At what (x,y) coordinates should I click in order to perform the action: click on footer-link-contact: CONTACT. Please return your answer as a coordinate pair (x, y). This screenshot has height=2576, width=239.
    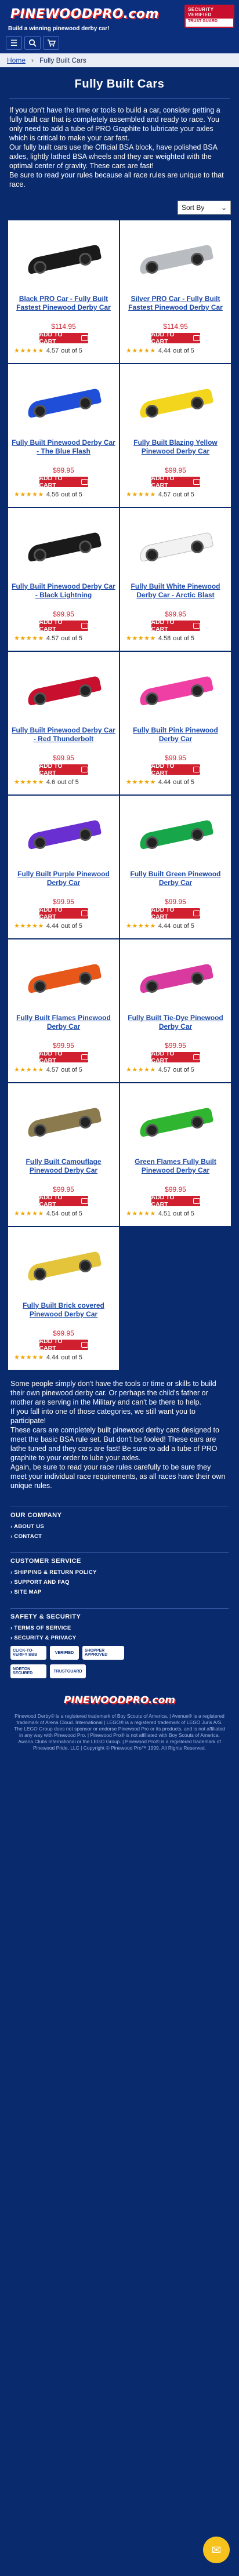
    Looking at the image, I should click on (119, 1536).